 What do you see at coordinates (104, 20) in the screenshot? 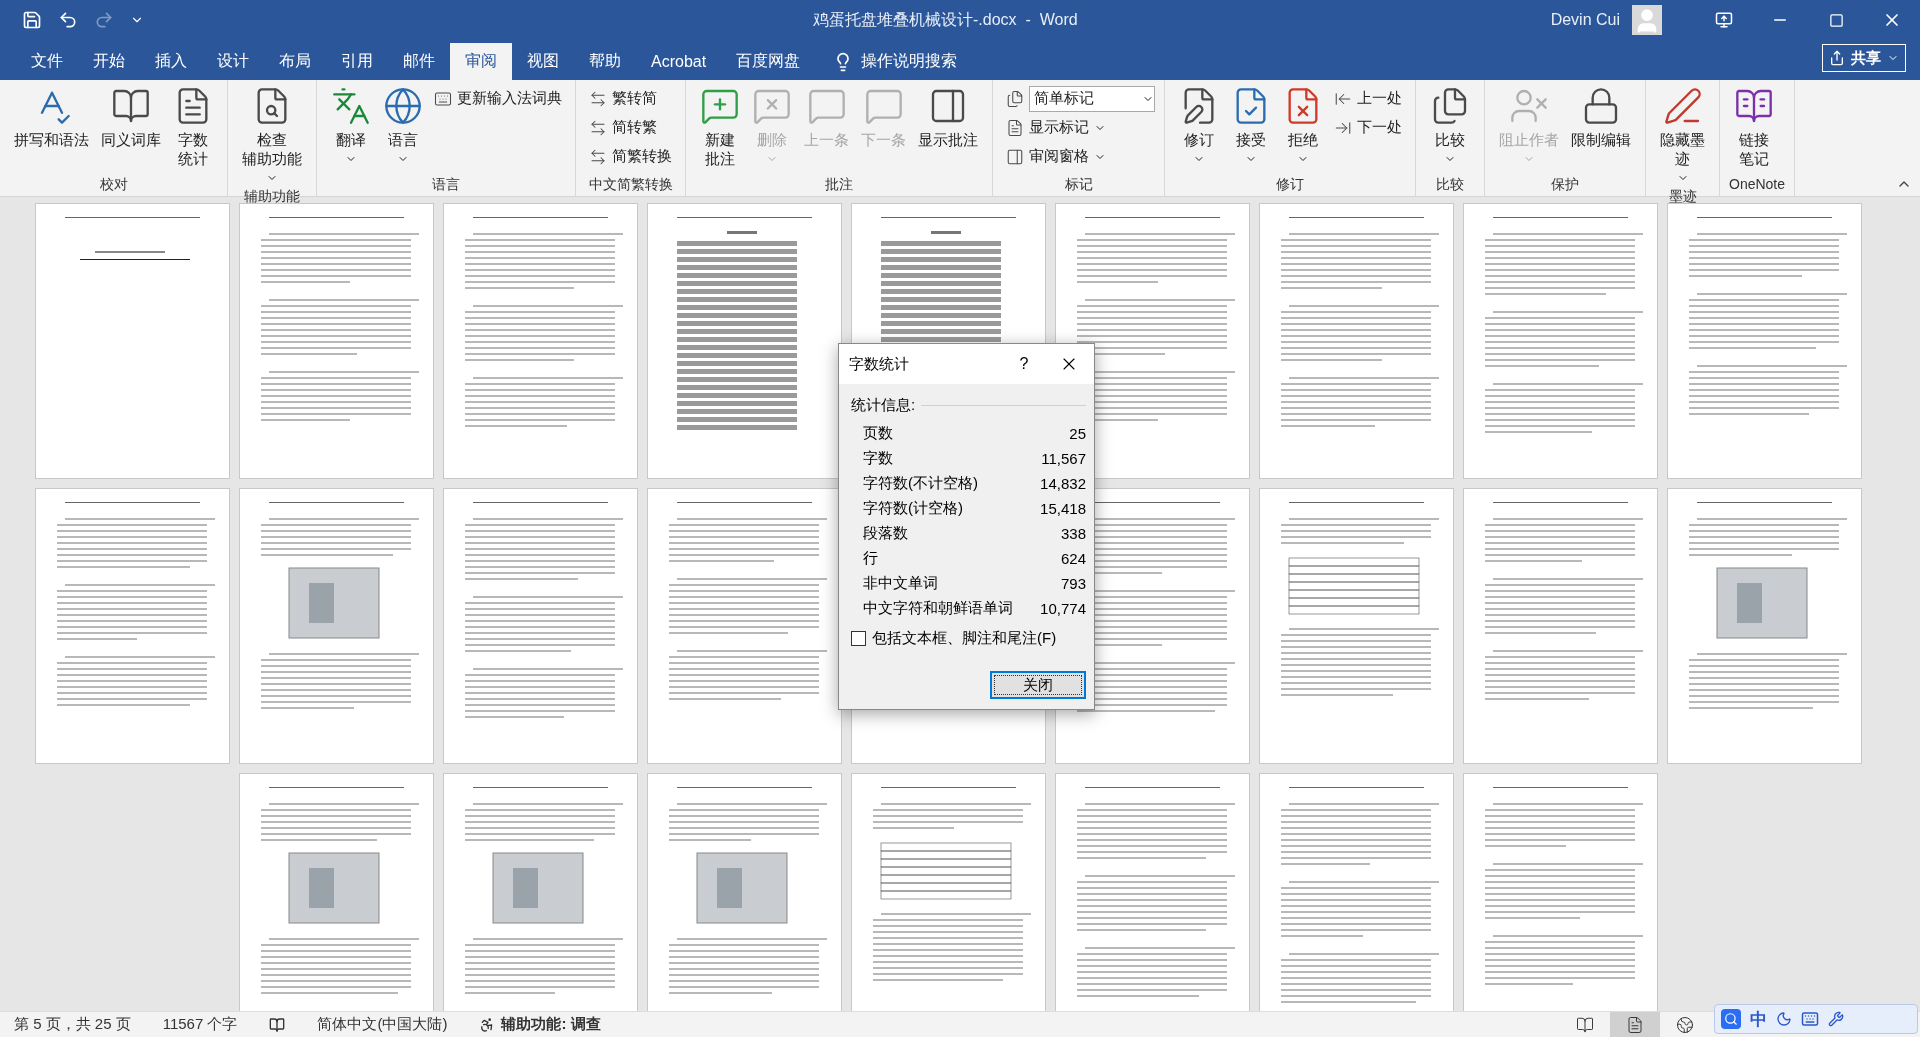
I see `redo-icon` at bounding box center [104, 20].